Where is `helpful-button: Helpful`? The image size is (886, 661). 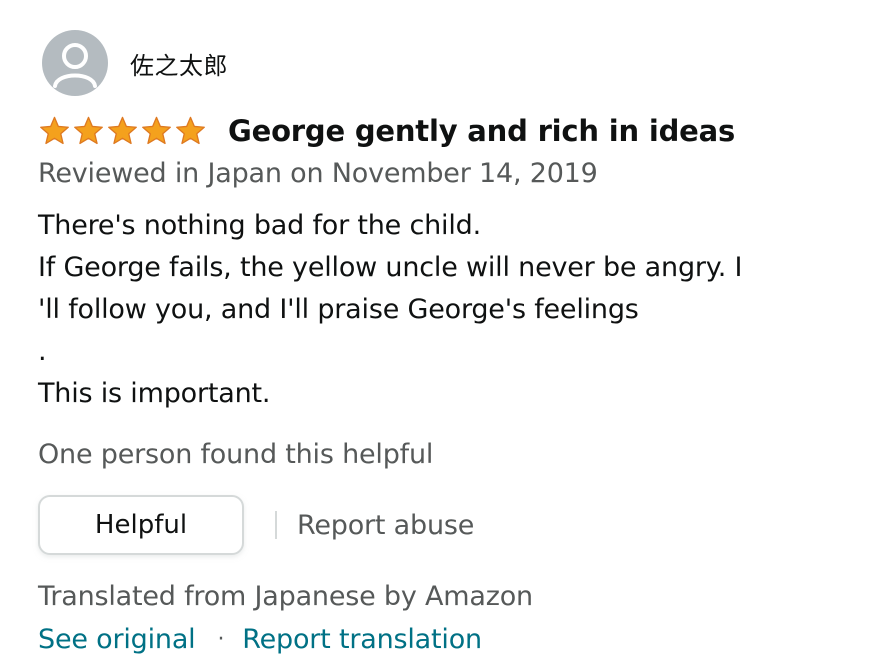 helpful-button: Helpful is located at coordinates (141, 525).